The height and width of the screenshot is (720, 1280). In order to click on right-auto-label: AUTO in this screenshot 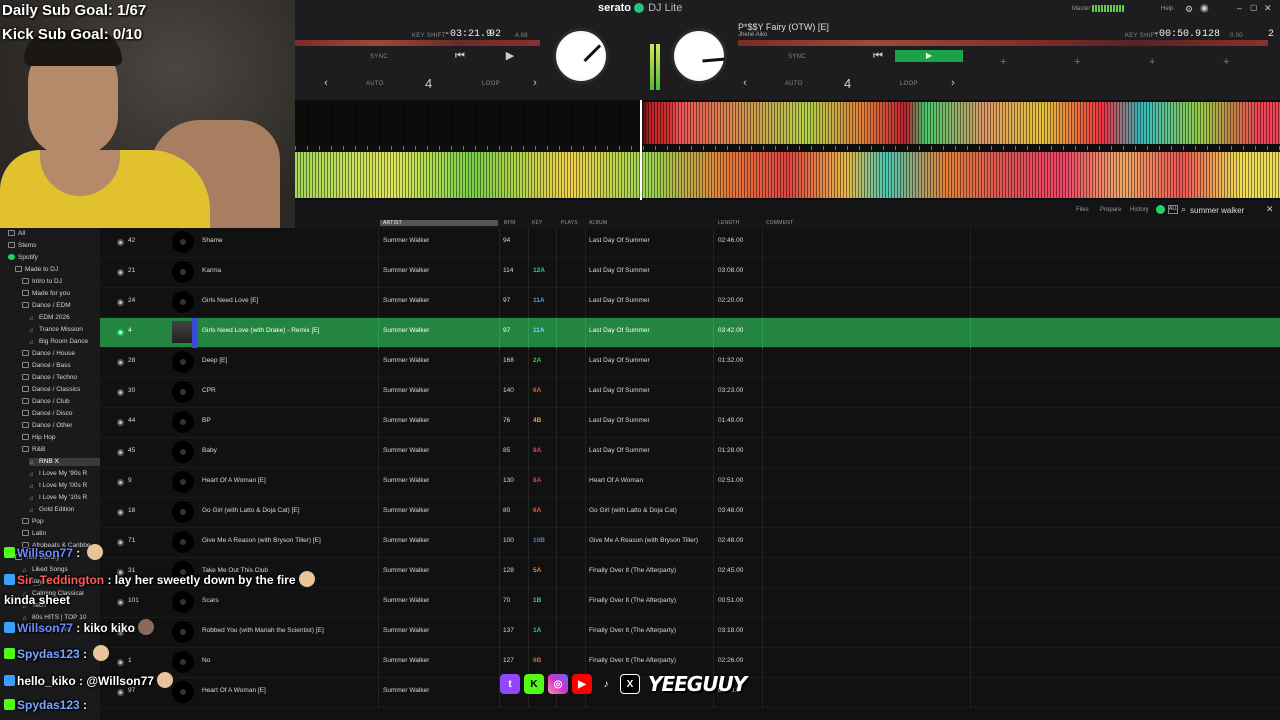, I will do `click(794, 84)`.